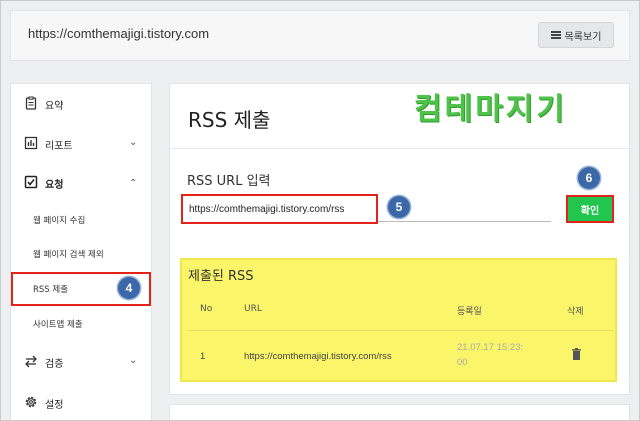 The width and height of the screenshot is (640, 421). What do you see at coordinates (81, 362) in the screenshot?
I see `sidebar-item-verify: 검증 ⌄` at bounding box center [81, 362].